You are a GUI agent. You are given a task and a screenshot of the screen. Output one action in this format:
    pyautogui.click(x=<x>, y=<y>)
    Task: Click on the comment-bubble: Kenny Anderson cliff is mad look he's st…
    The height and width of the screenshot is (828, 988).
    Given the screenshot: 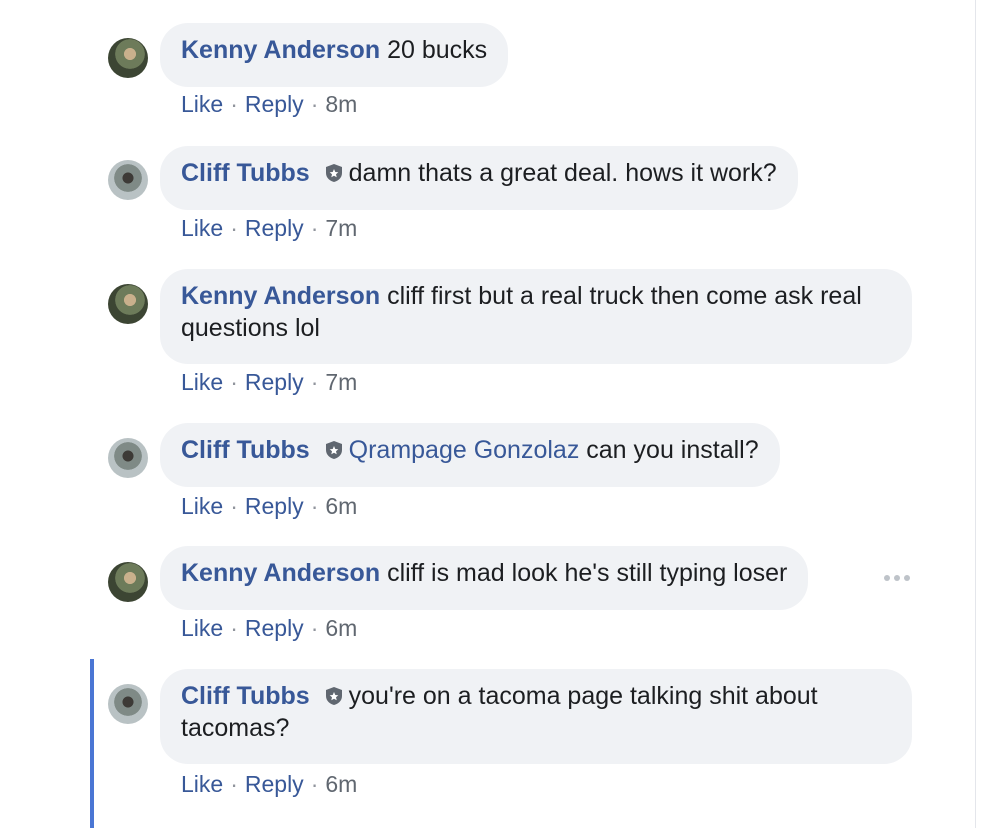 What is the action you would take?
    pyautogui.click(x=484, y=578)
    